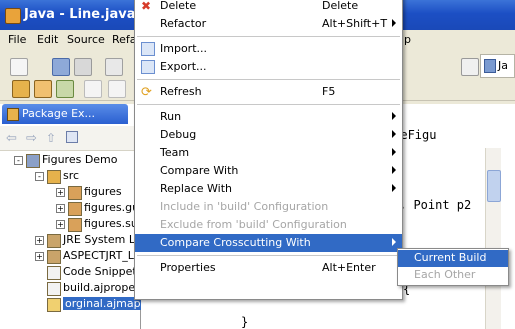 The height and width of the screenshot is (329, 515). What do you see at coordinates (178, 134) in the screenshot?
I see `menu-item-label: Debug` at bounding box center [178, 134].